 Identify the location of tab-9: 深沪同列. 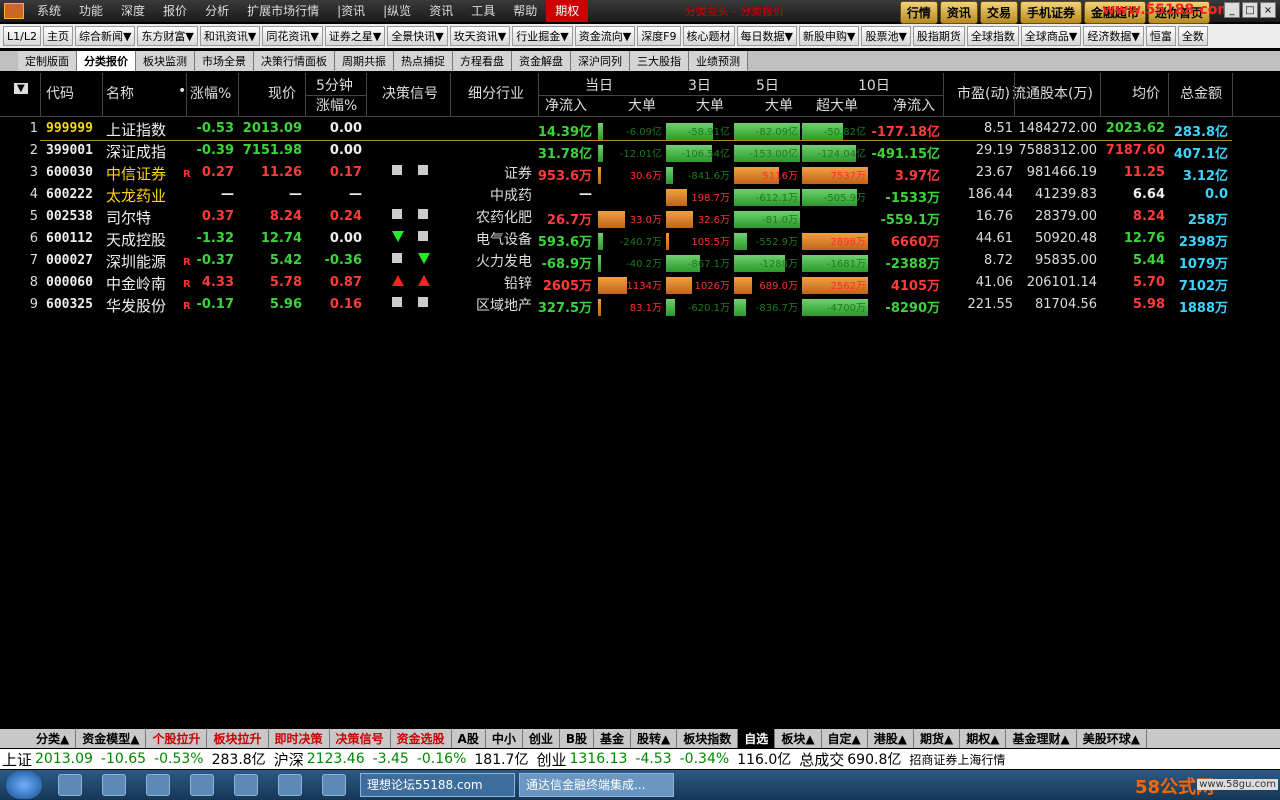
(600, 61).